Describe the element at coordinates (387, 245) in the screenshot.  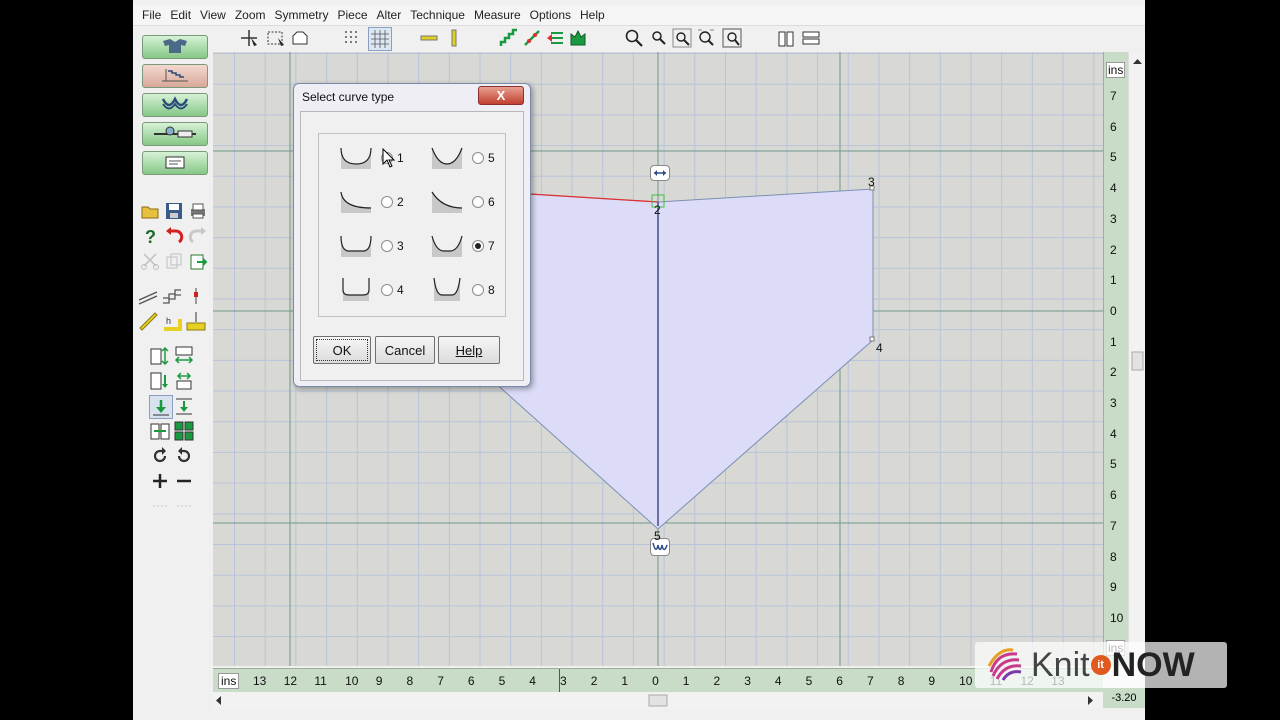
I see `curve-3-radio` at that location.